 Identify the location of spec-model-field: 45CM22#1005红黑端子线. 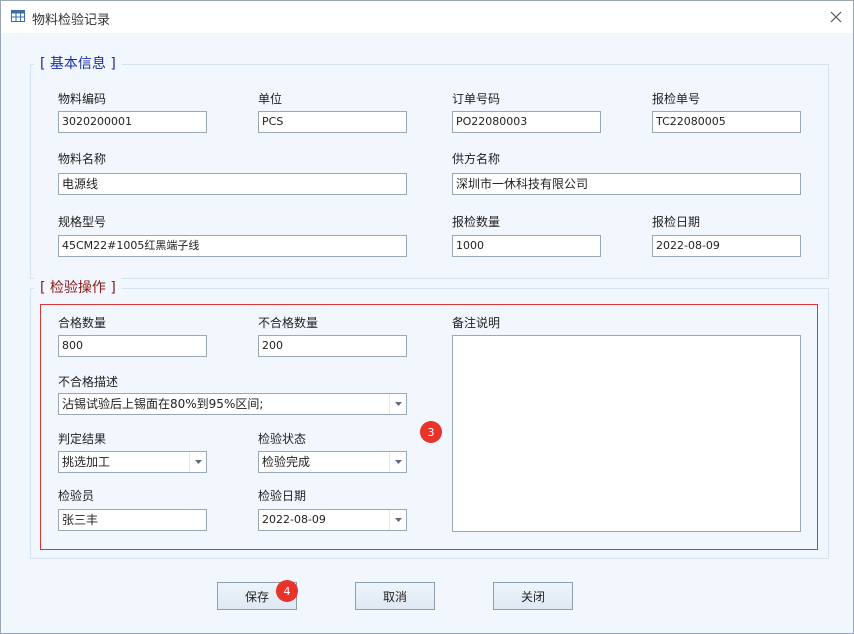
(232, 246).